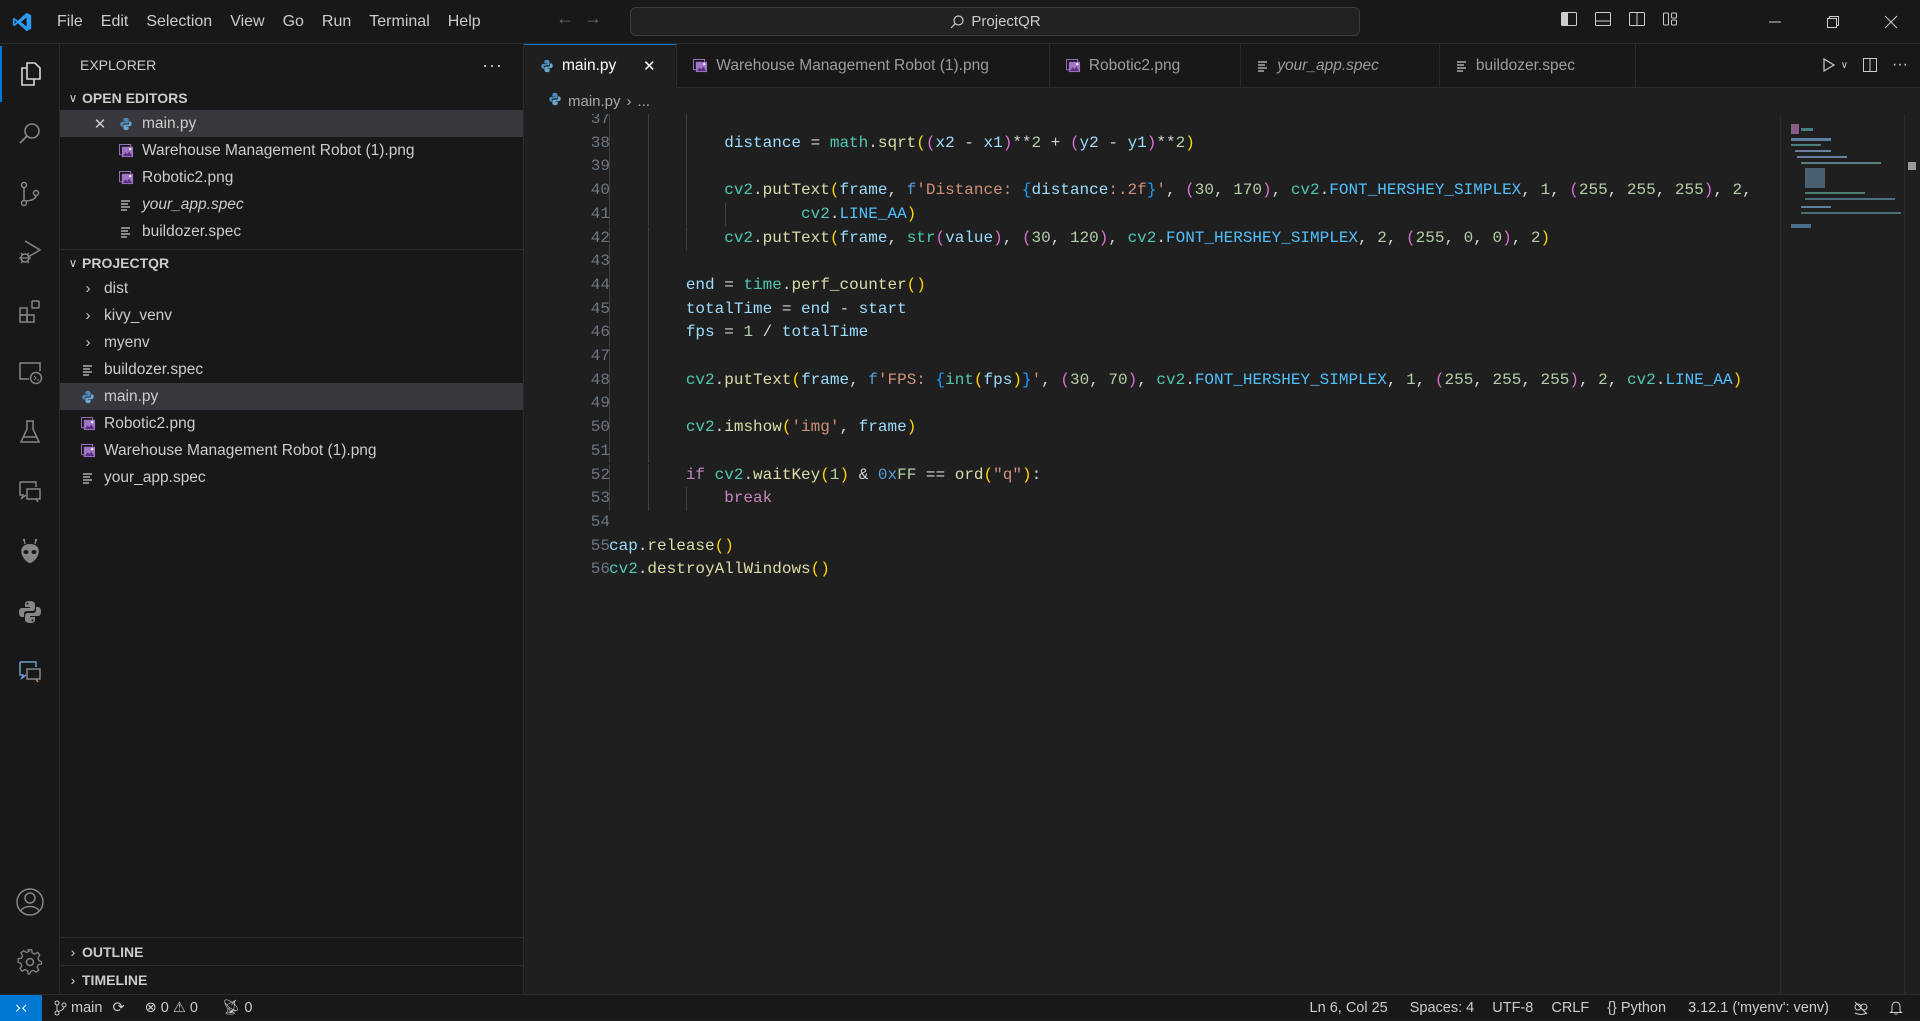  What do you see at coordinates (1349, 1008) in the screenshot?
I see `cursor-position: Ln 6, Col 25` at bounding box center [1349, 1008].